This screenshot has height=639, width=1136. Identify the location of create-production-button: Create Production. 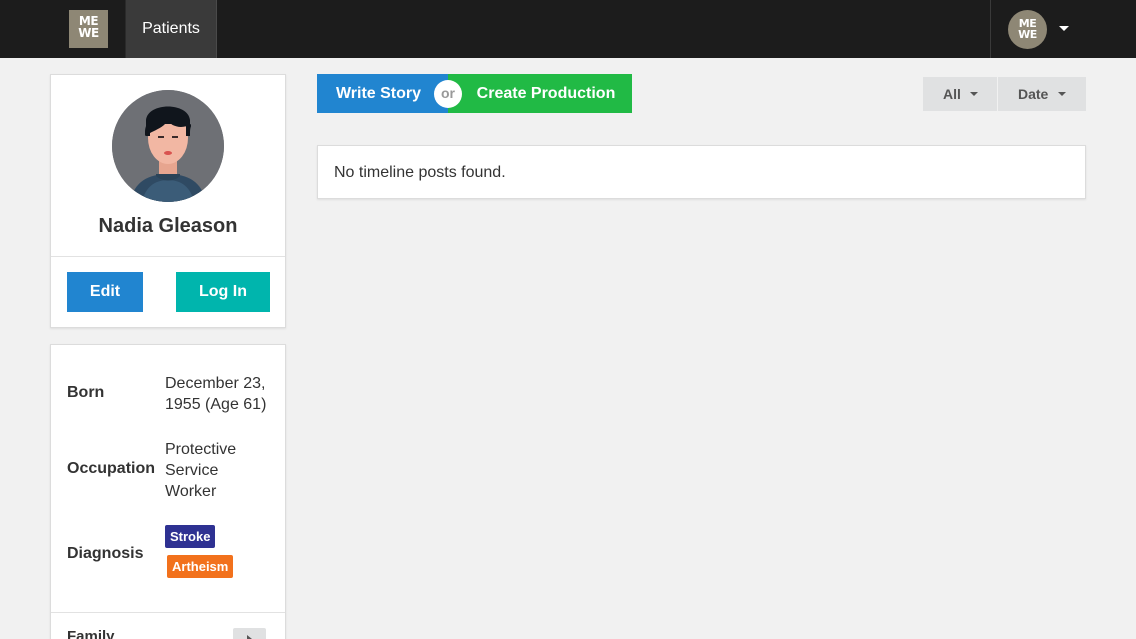
(540, 93).